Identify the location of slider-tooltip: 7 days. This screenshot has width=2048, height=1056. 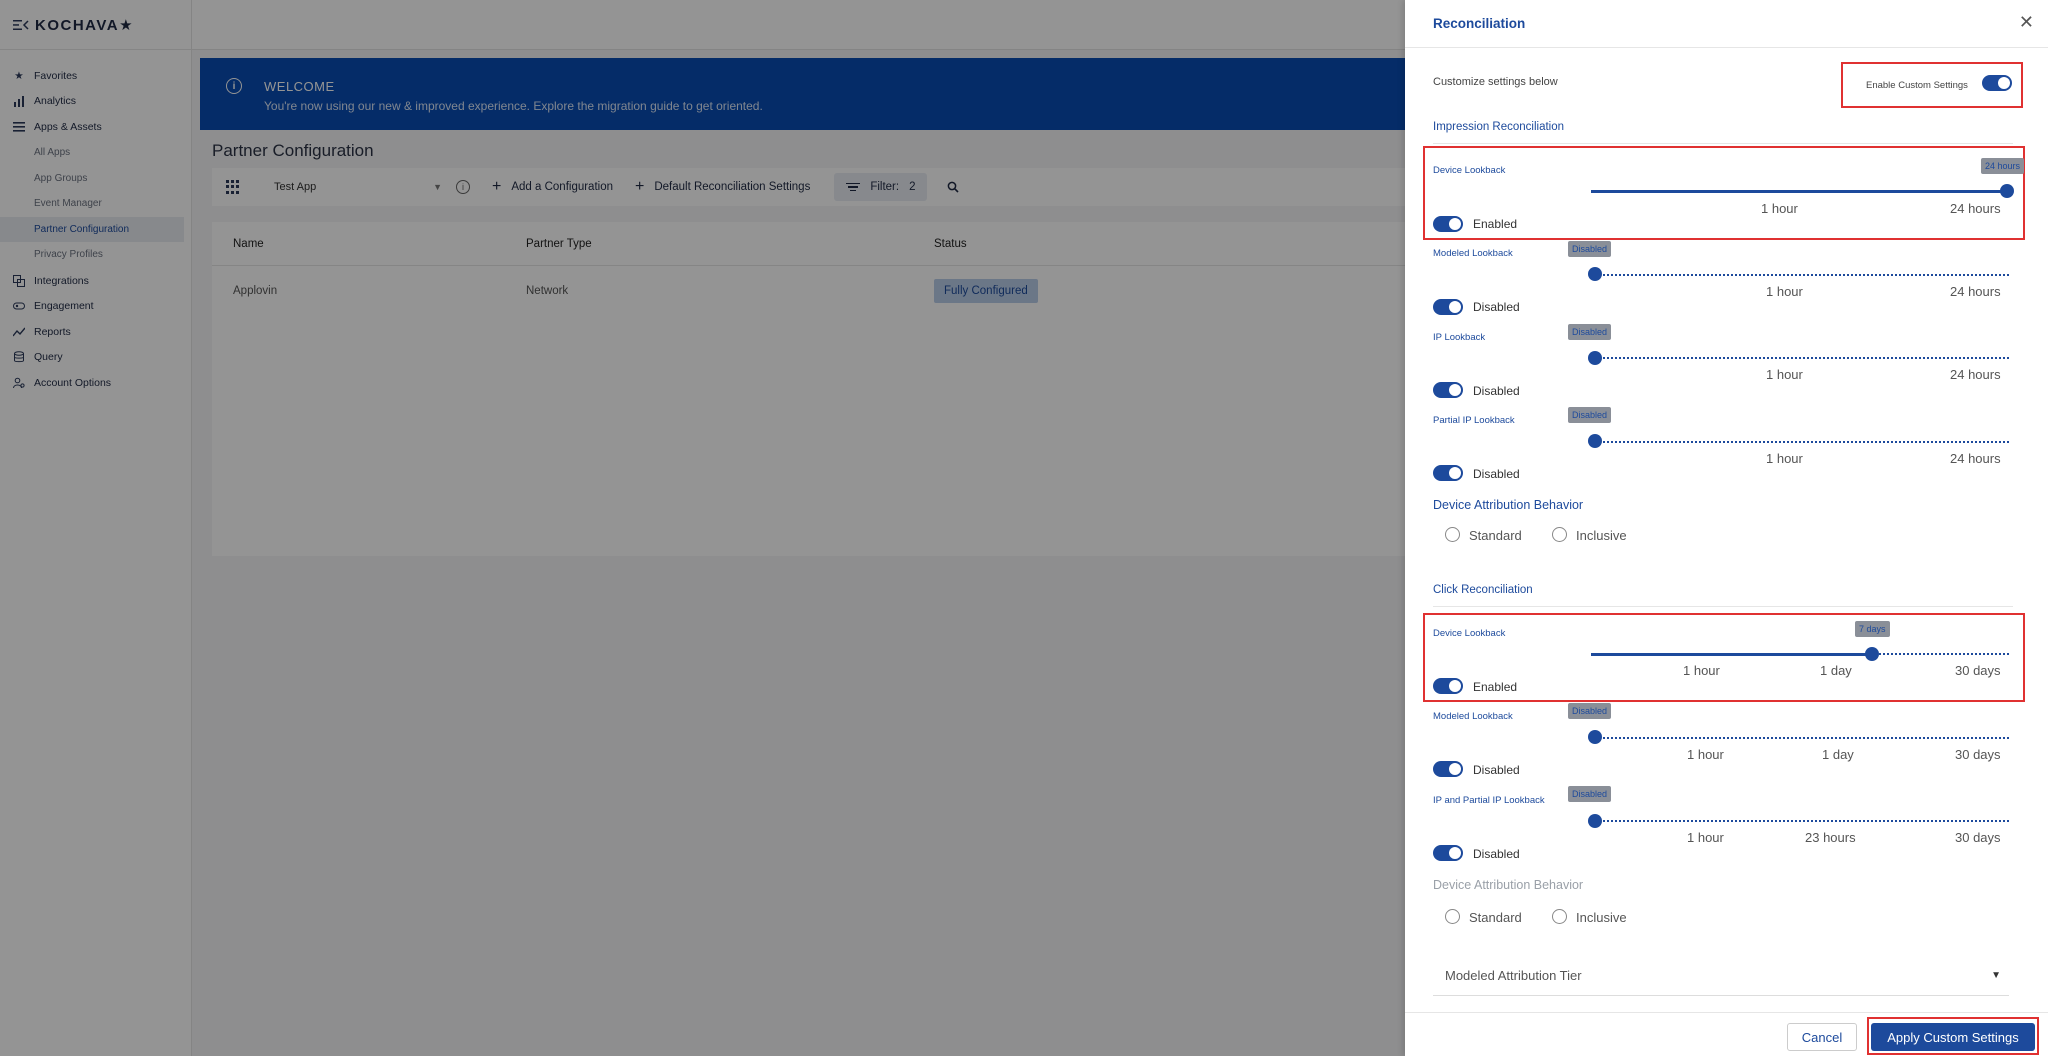
(1872, 629).